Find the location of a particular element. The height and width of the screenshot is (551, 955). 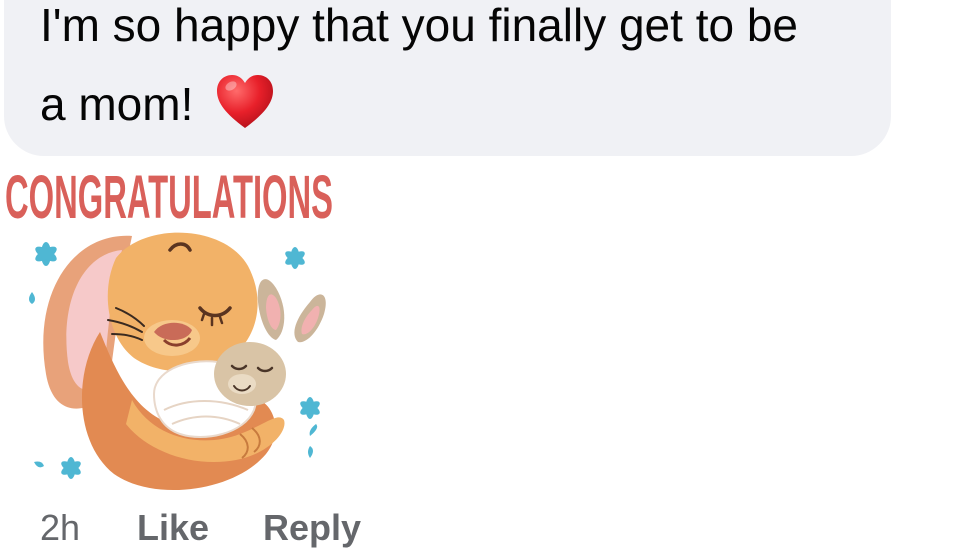

baby-head is located at coordinates (250, 374).